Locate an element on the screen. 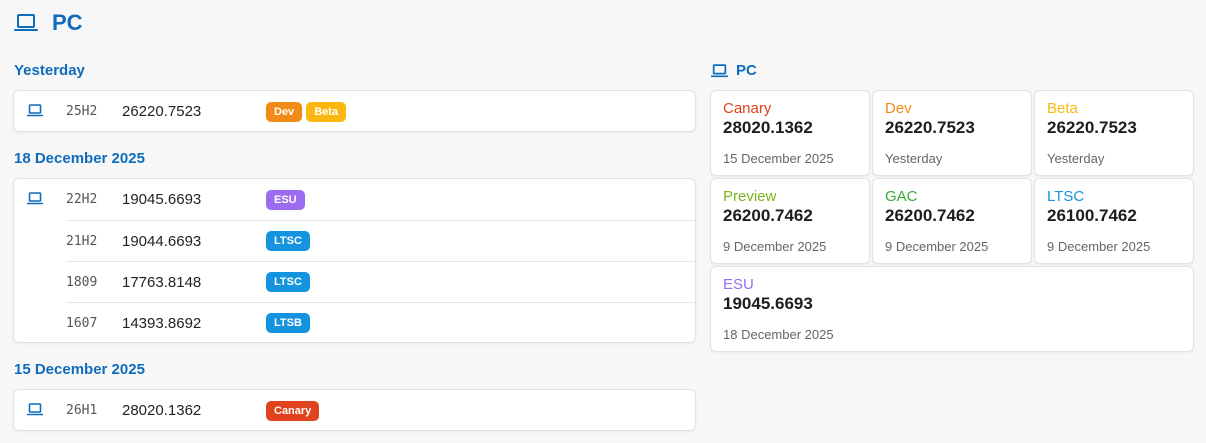 This screenshot has width=1206, height=443. release-row: 25H2 26220.7523 Dev Beta is located at coordinates (354, 111).